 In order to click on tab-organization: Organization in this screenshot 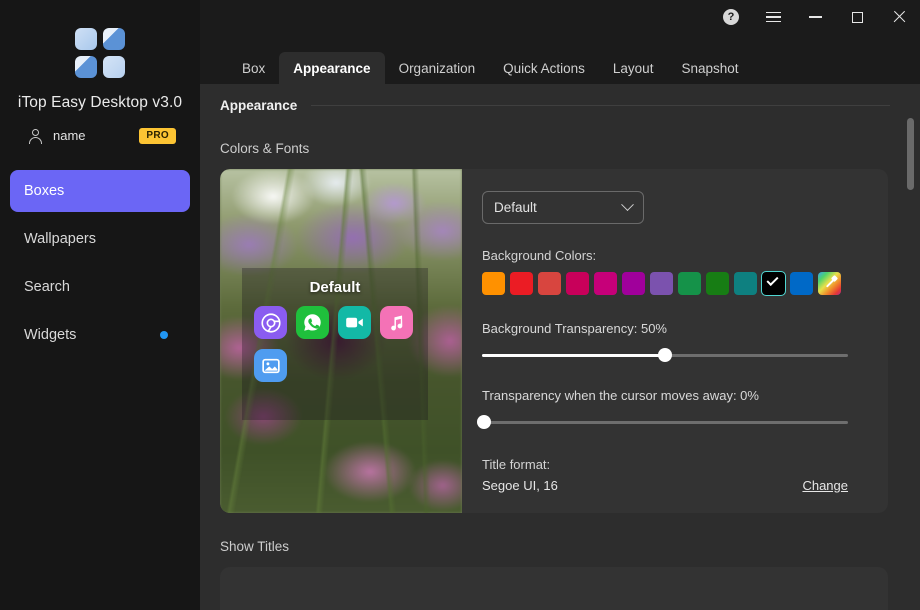, I will do `click(437, 68)`.